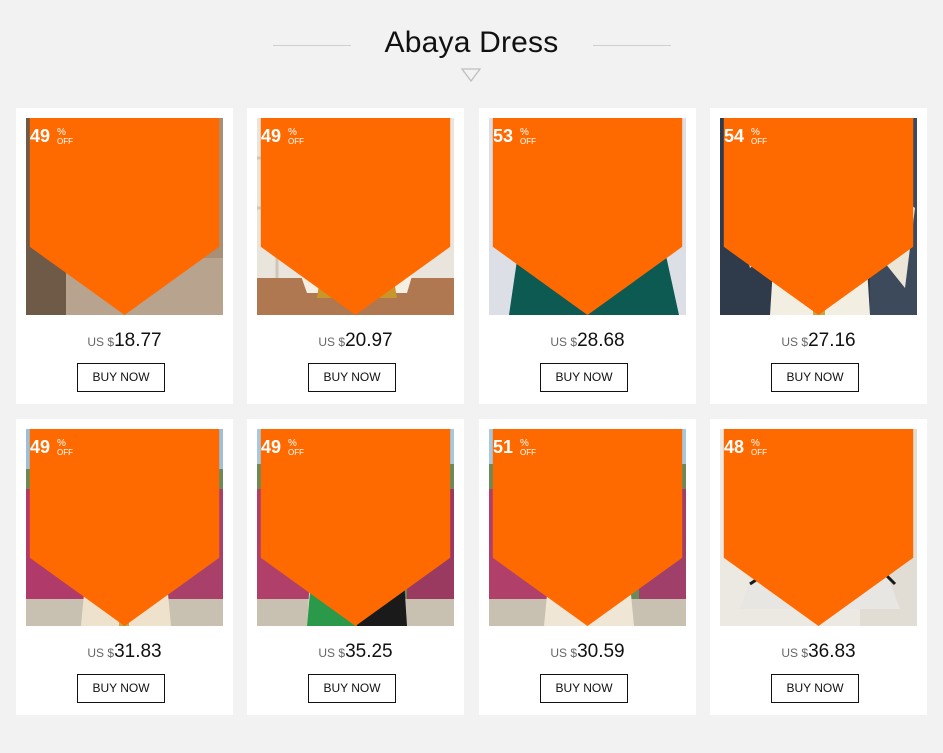 The image size is (943, 753). I want to click on discount-badge: 53 % OFF, so click(586, 216).